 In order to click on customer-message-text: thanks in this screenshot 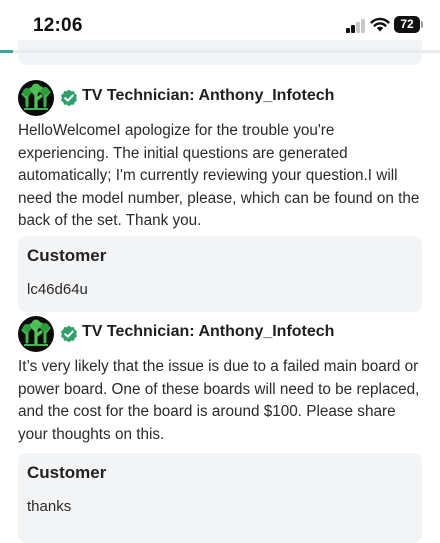, I will do `click(49, 506)`.